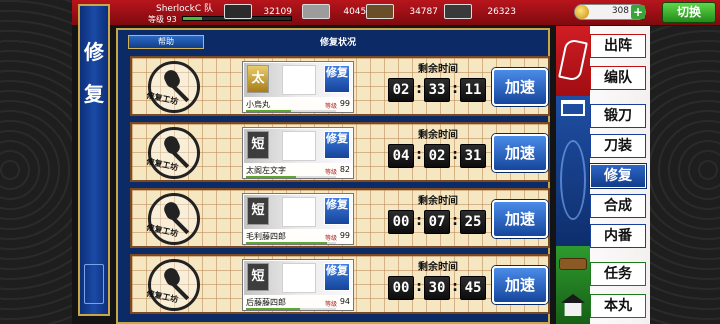 The image size is (720, 324). I want to click on timer-seconds: 31, so click(473, 156).